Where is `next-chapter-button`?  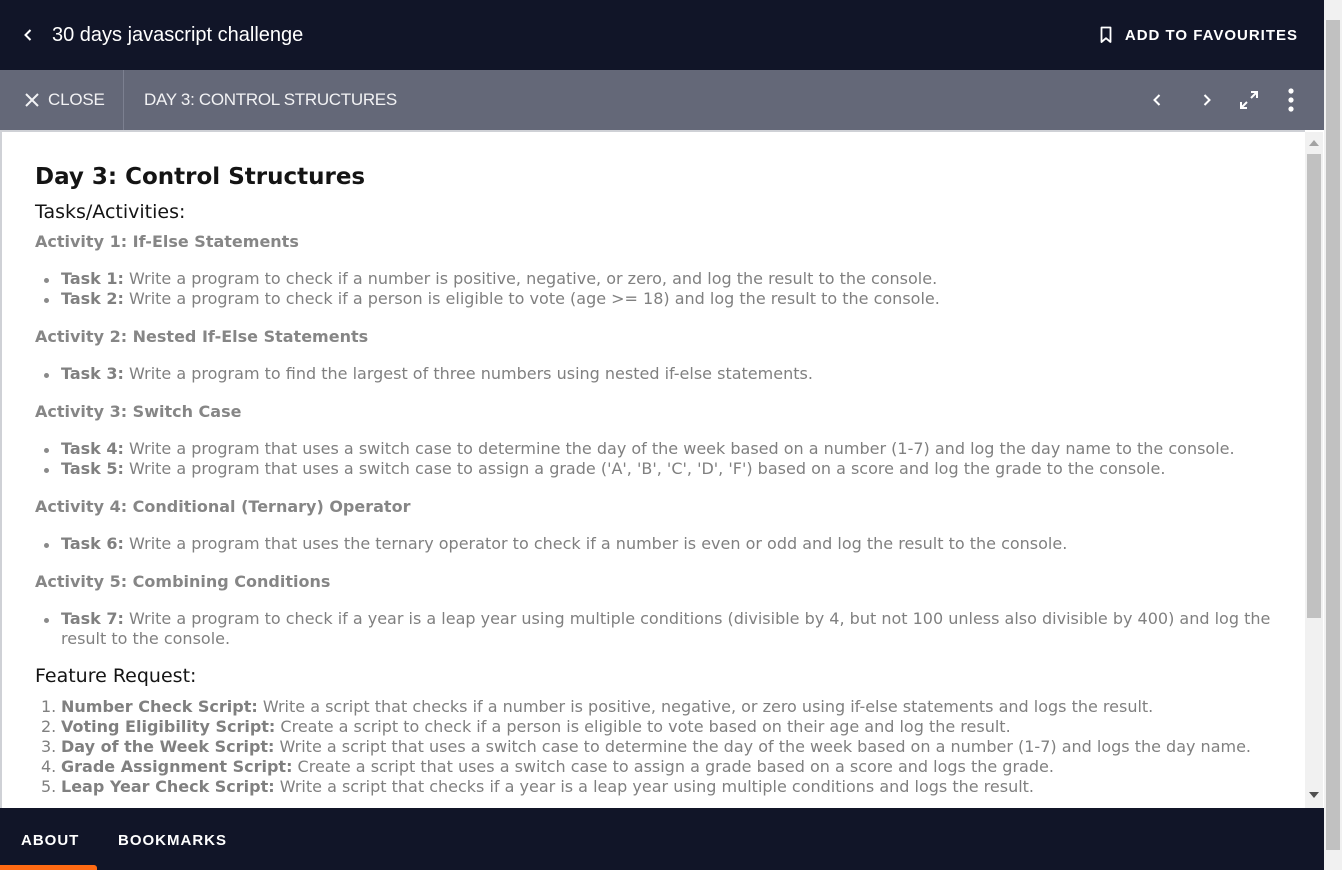
next-chapter-button is located at coordinates (1207, 100).